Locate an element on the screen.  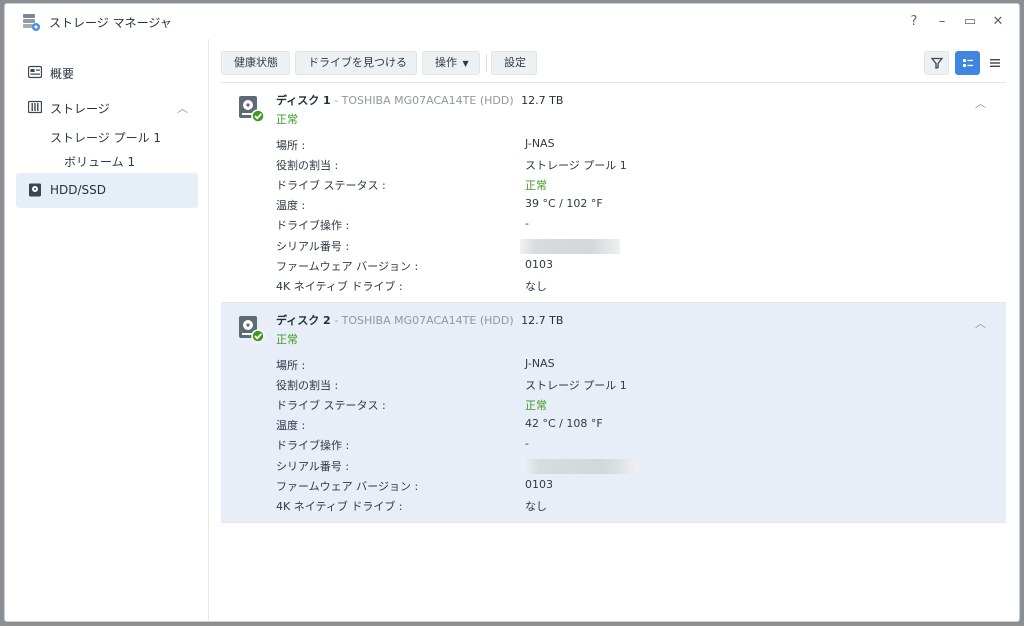
info-row: 温度 : 42 °C / 108 °F is located at coordinates (626, 425).